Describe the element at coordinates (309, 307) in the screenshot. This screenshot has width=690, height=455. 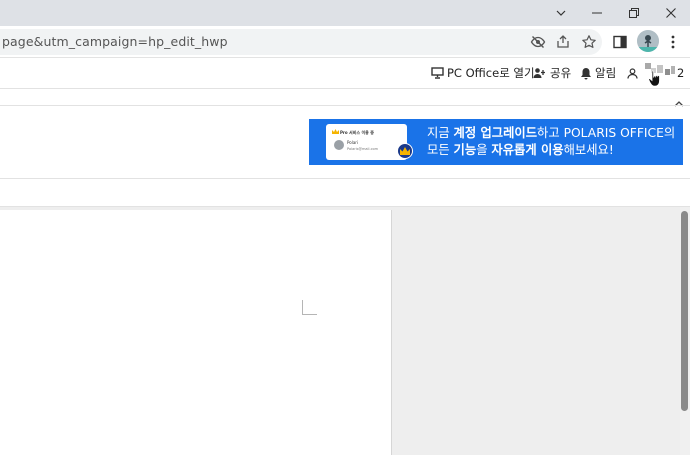
I see `page-margin-mark` at that location.